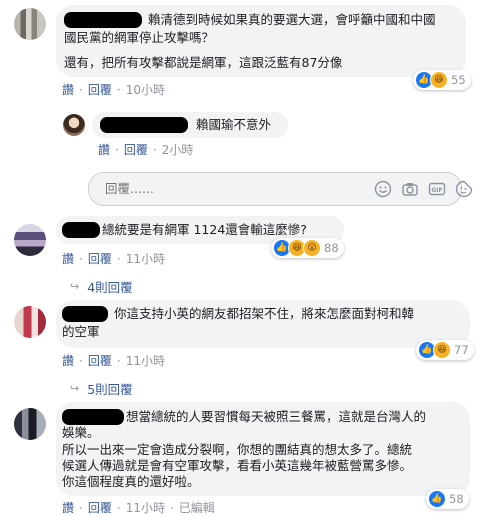 The image size is (501, 516). I want to click on svg-text: GIF, so click(436, 190).